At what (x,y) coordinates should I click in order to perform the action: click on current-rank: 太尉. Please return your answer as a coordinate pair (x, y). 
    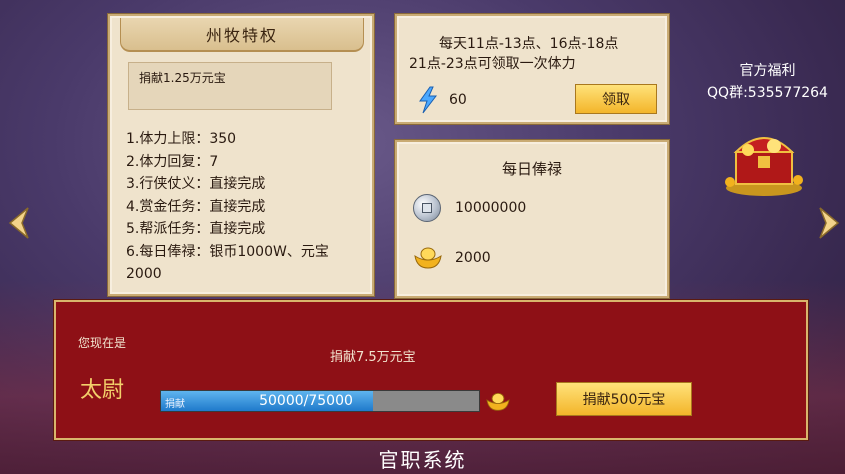
    Looking at the image, I should click on (102, 390).